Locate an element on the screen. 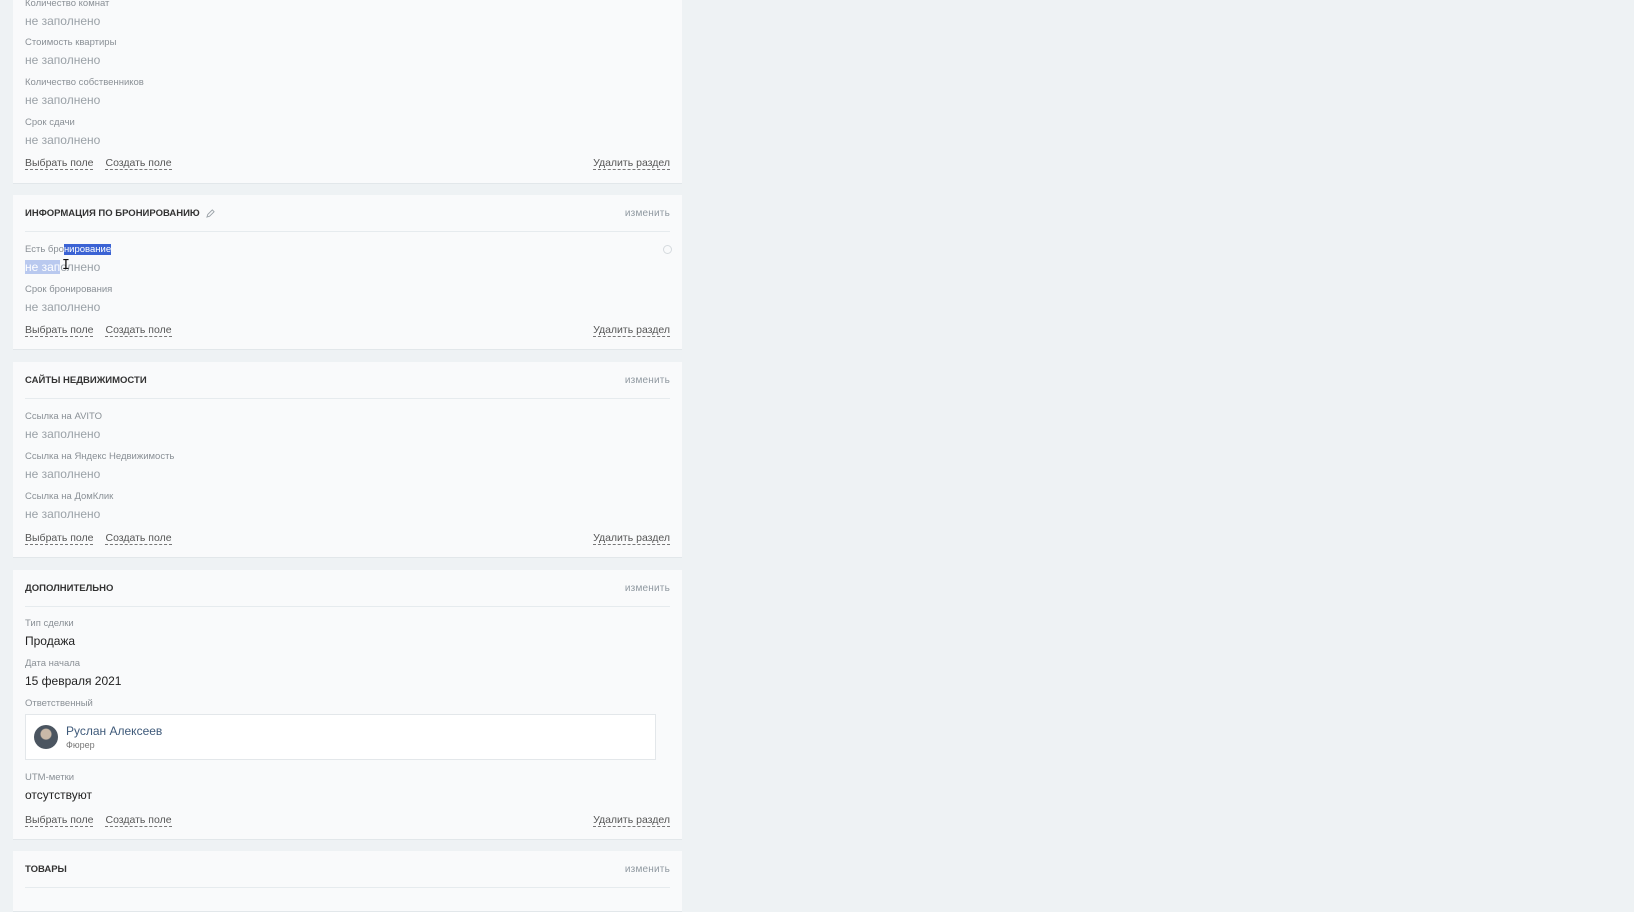 Image resolution: width=1634 pixels, height=912 pixels. field-label: Количество комнат is located at coordinates (67, 4).